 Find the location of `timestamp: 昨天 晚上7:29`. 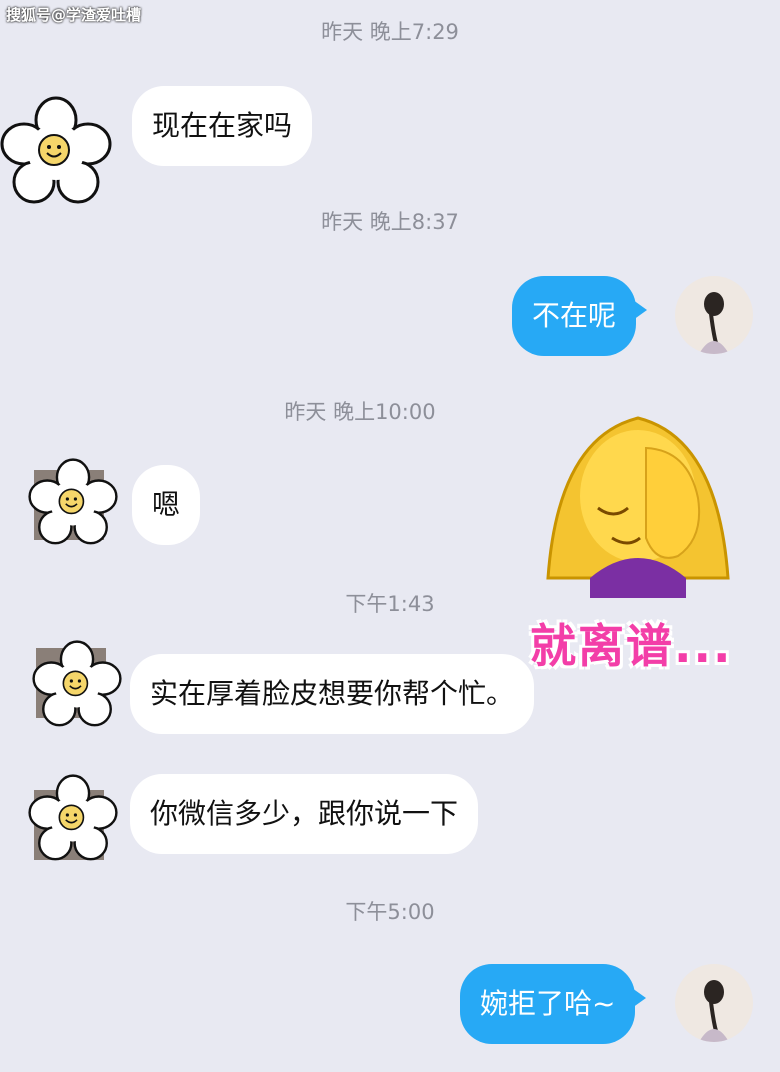

timestamp: 昨天 晚上7:29 is located at coordinates (390, 32).